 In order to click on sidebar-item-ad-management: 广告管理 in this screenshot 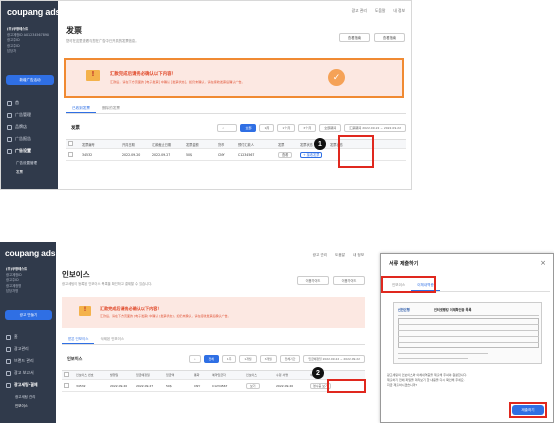, I will do `click(32, 115)`.